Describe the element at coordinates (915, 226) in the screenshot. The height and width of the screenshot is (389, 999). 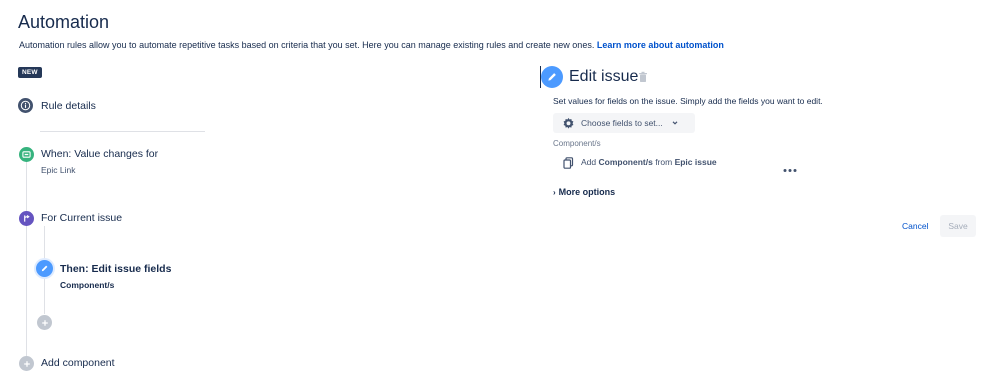
I see `cancel-button: Cancel` at that location.